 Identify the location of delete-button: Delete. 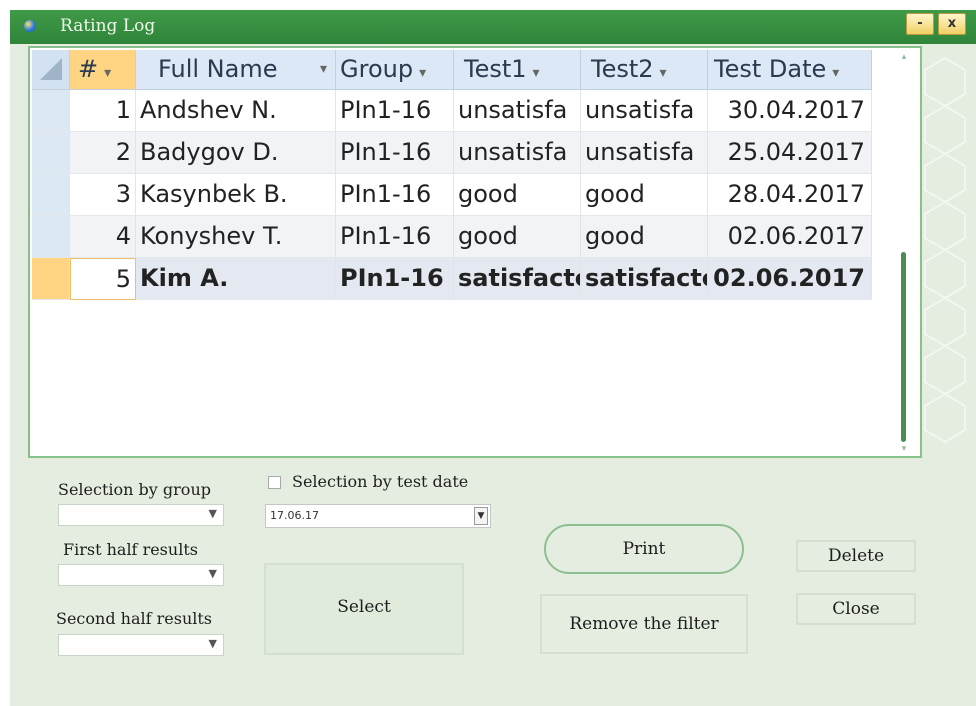
(856, 556).